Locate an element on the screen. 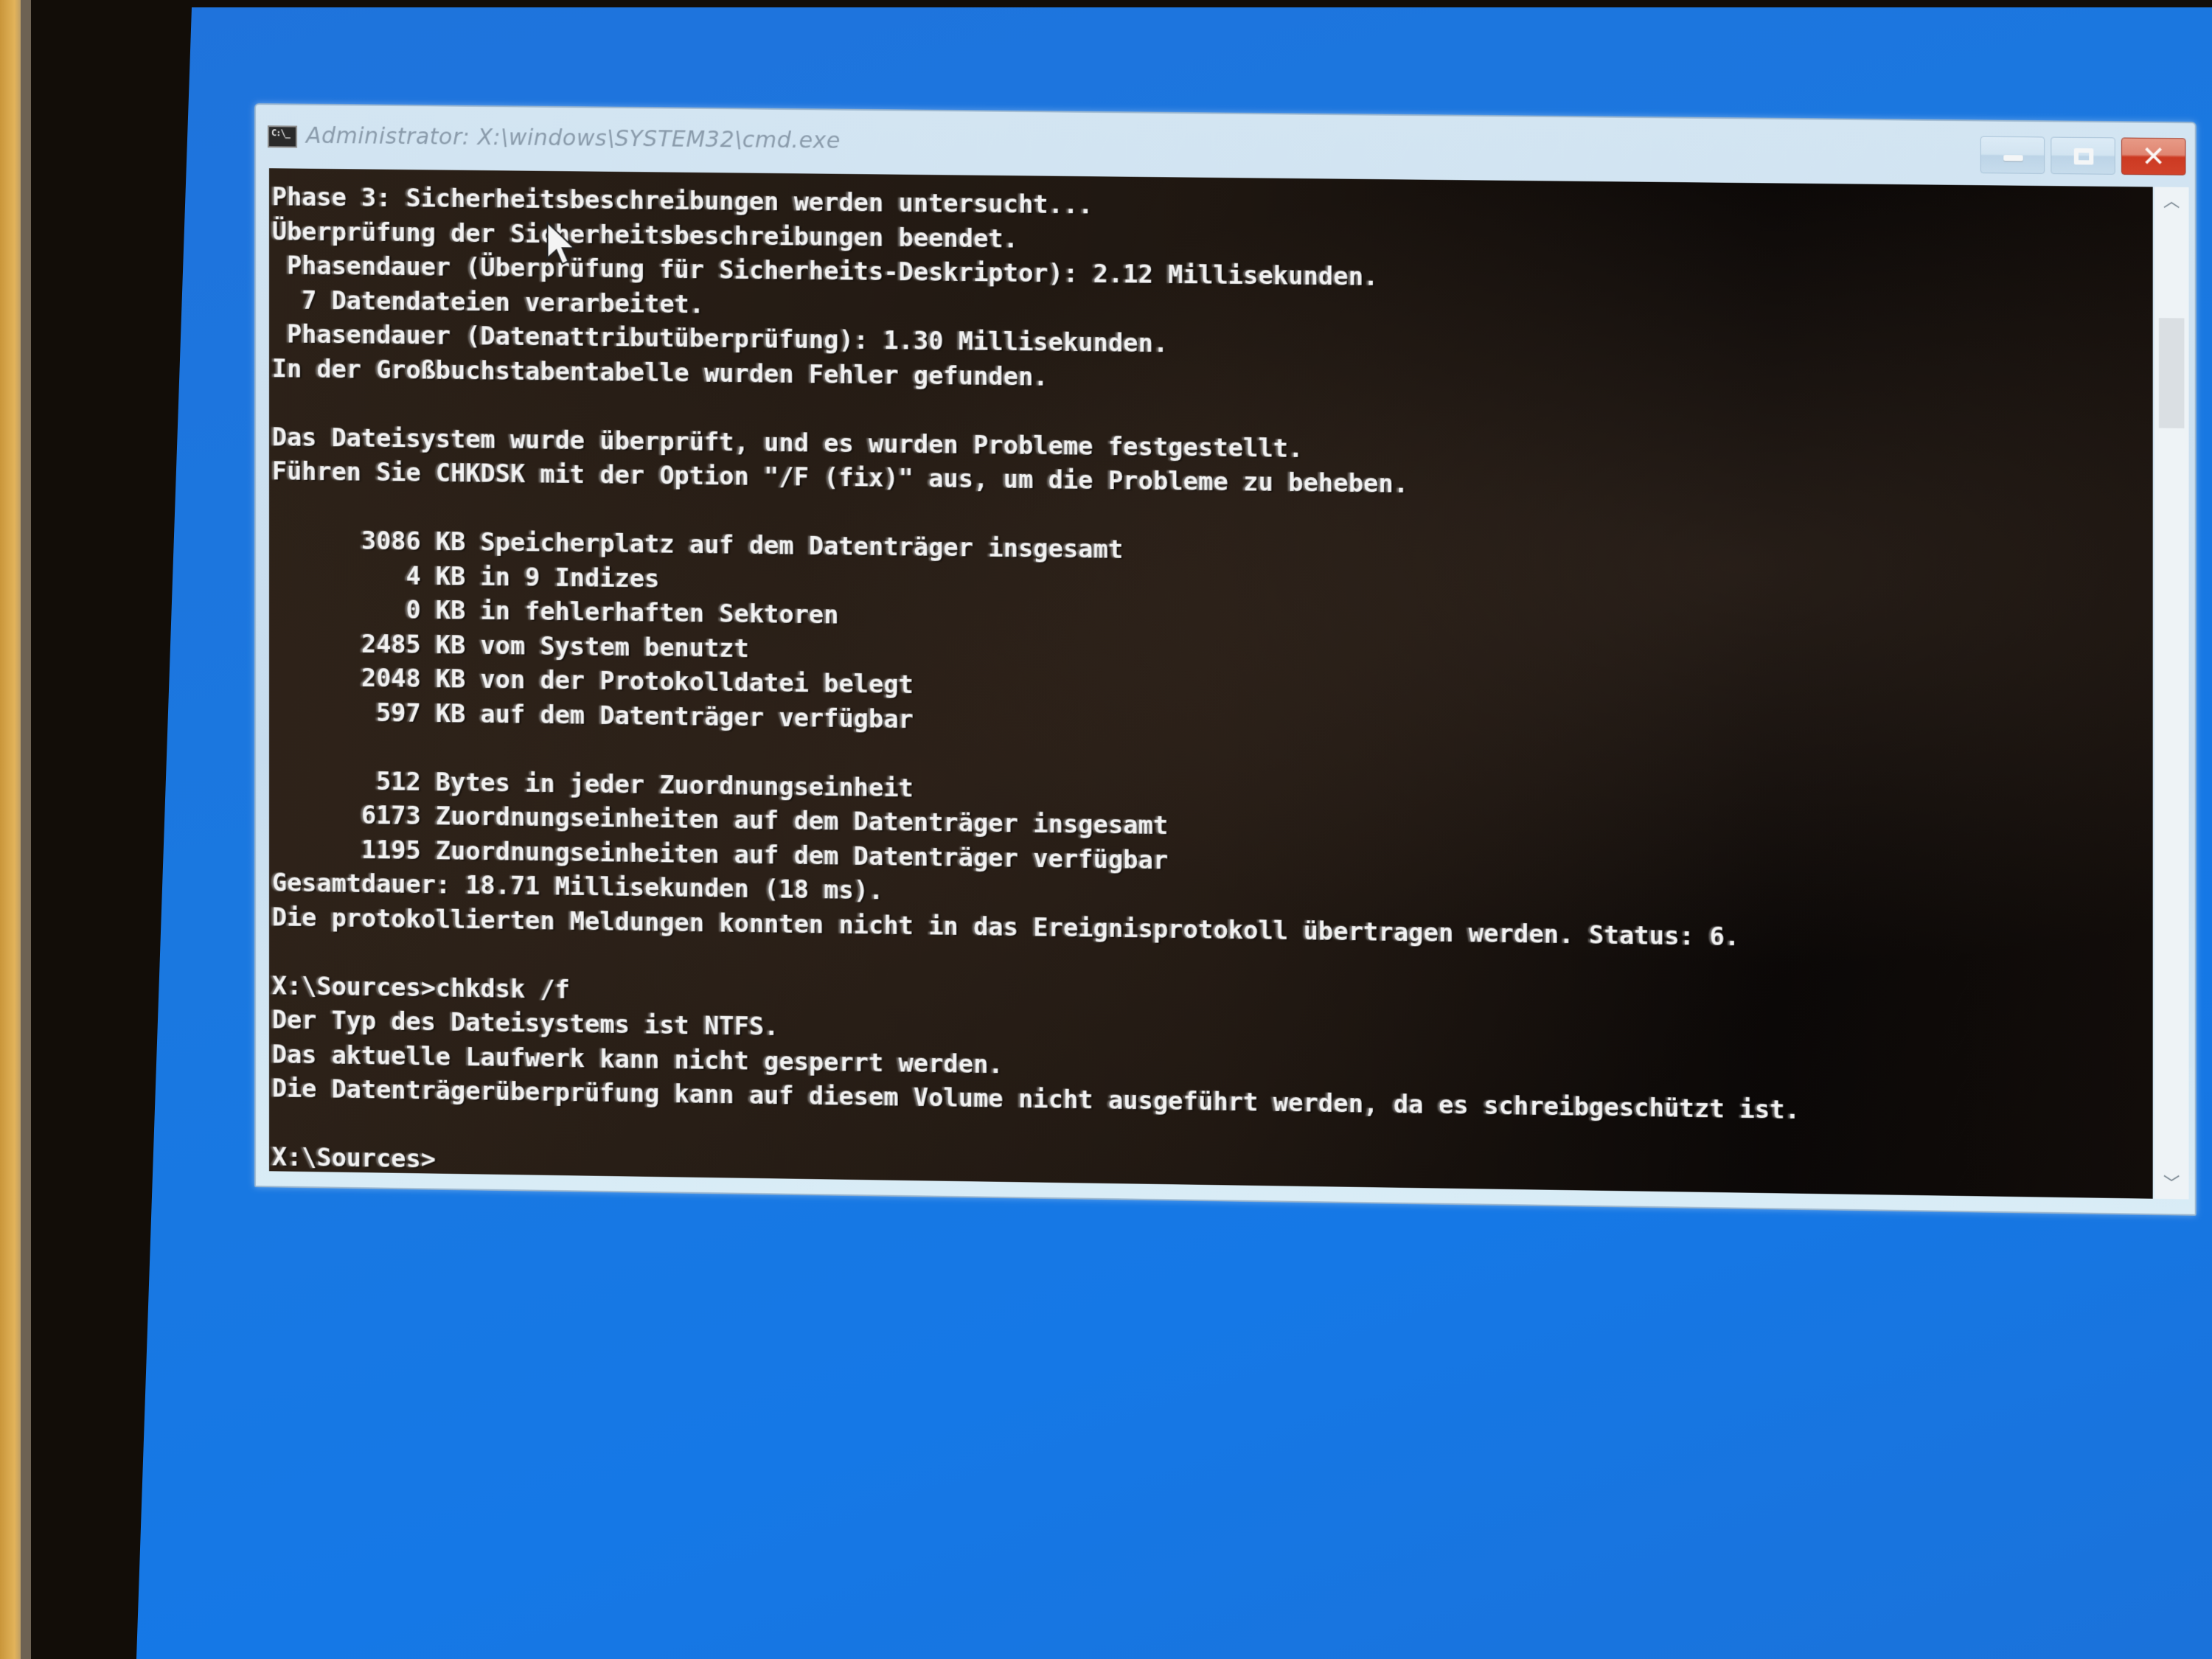  maximize-icon is located at coordinates (2083, 156).